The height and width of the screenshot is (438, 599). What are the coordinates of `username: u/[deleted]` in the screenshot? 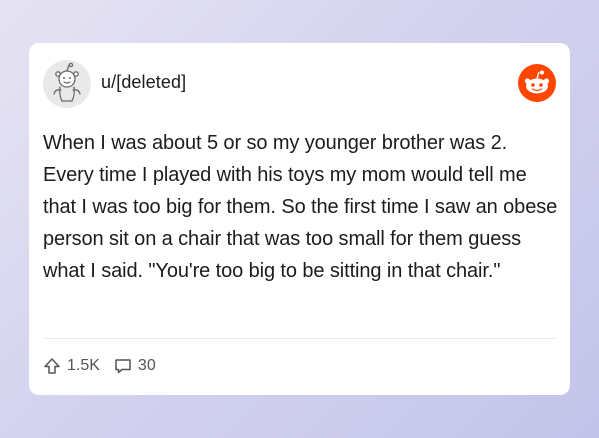 It's located at (143, 82).